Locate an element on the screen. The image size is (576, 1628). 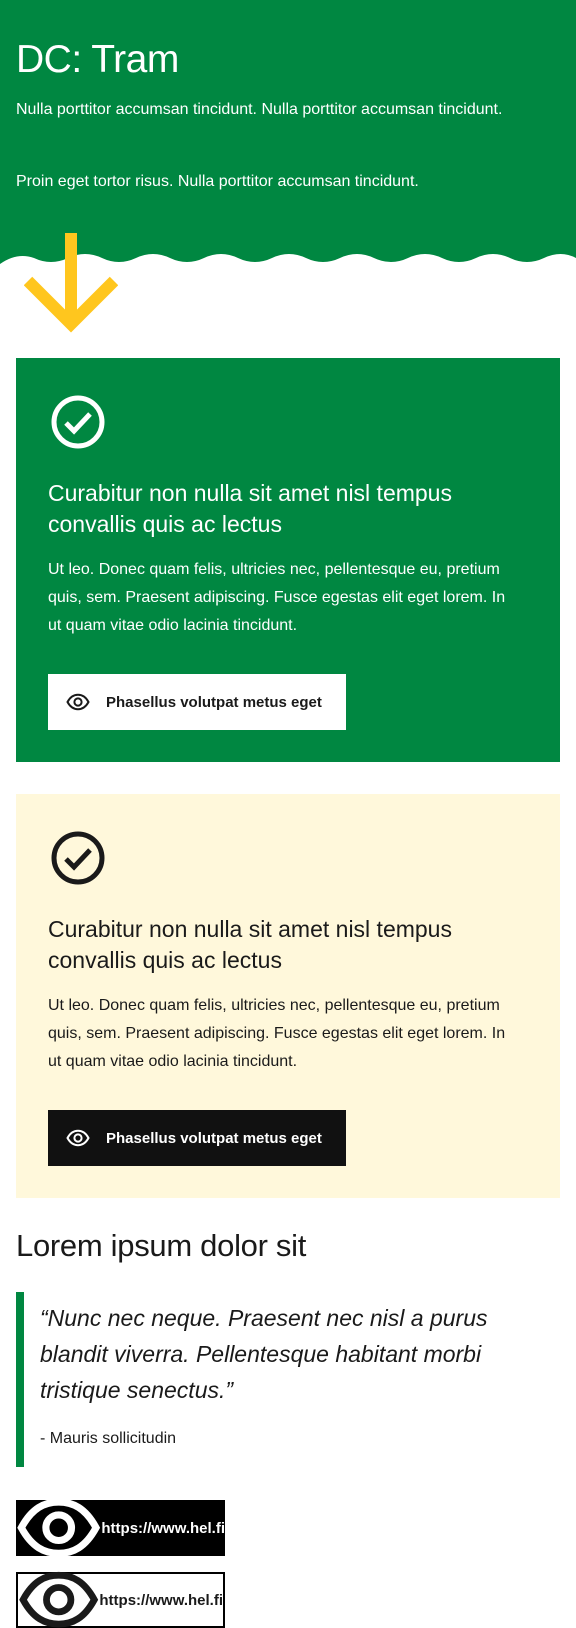
link-button-dark: https://www.hel.fi is located at coordinates (120, 1528).